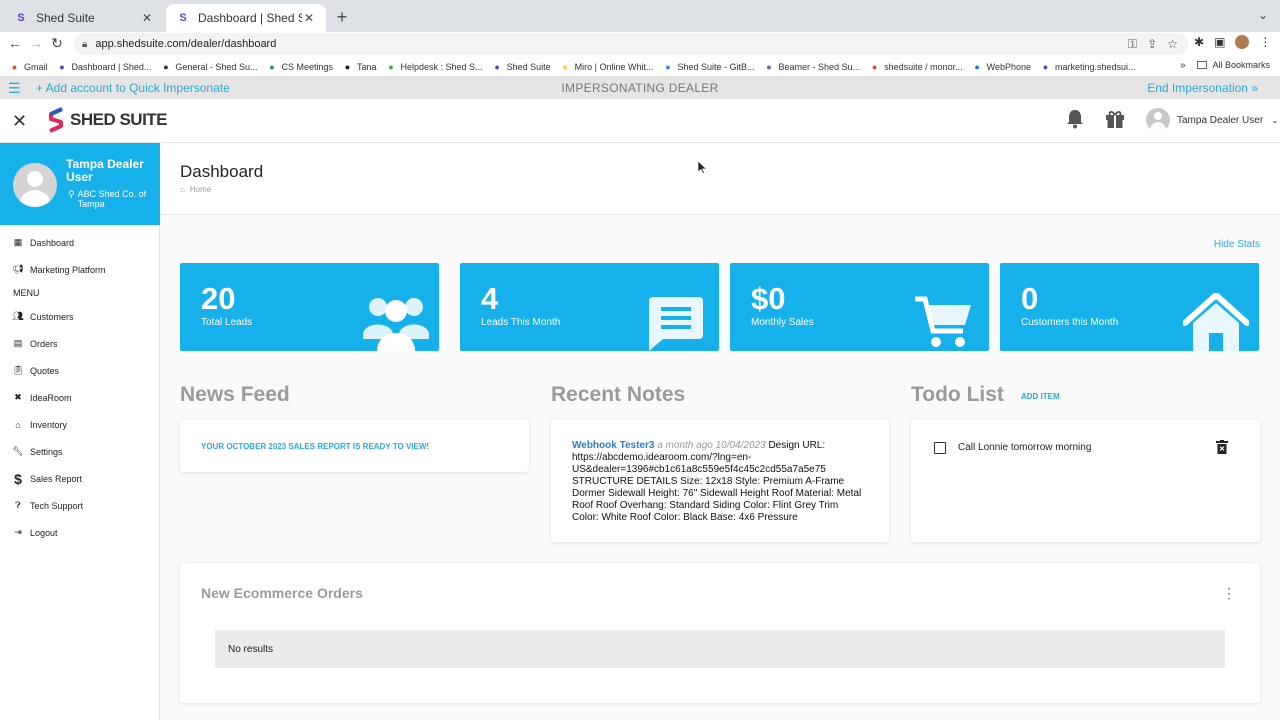 Image resolution: width=1280 pixels, height=720 pixels. I want to click on add-todo-item-button: ADD ITEM, so click(1040, 396).